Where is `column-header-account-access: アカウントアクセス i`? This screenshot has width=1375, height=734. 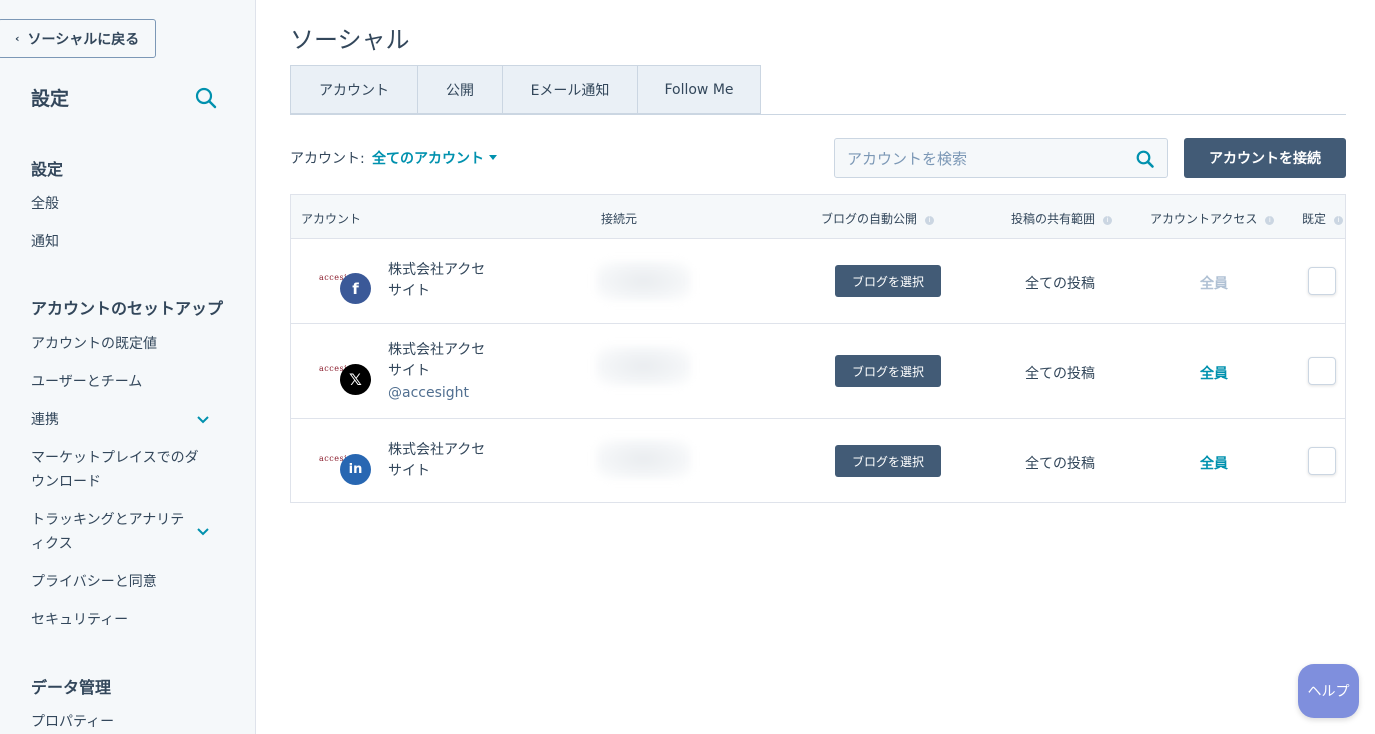 column-header-account-access: アカウントアクセス i is located at coordinates (1212, 218).